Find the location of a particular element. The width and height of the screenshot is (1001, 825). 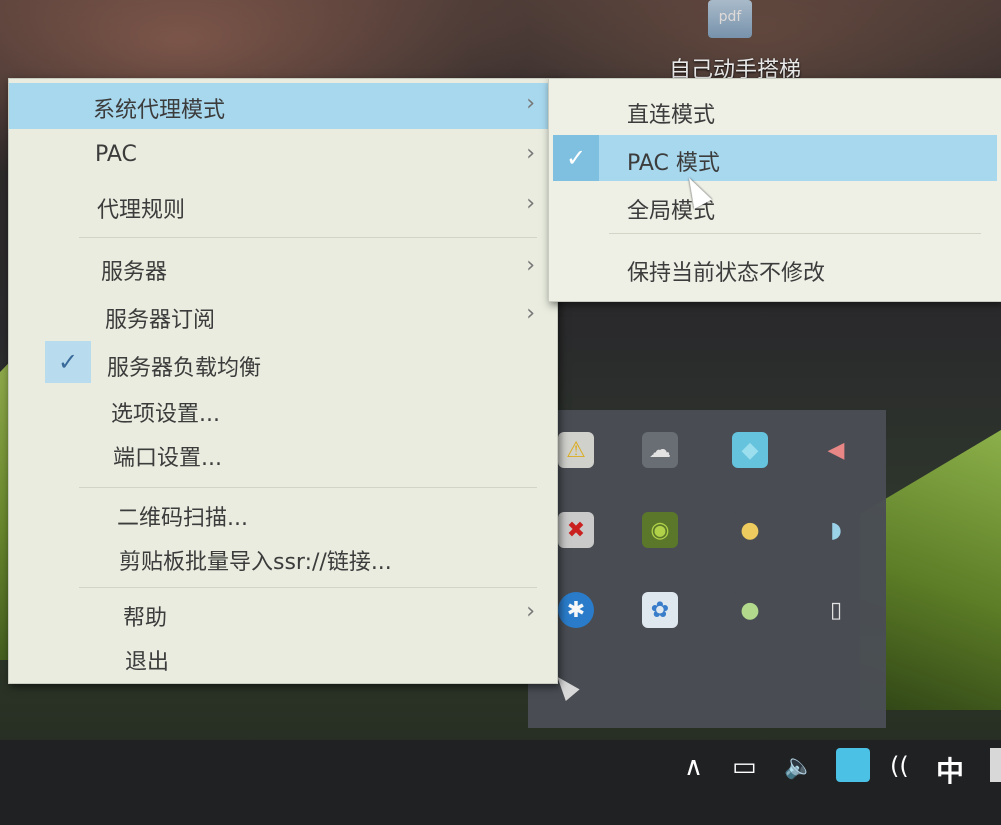

notification-icon is located at coordinates (995, 765).